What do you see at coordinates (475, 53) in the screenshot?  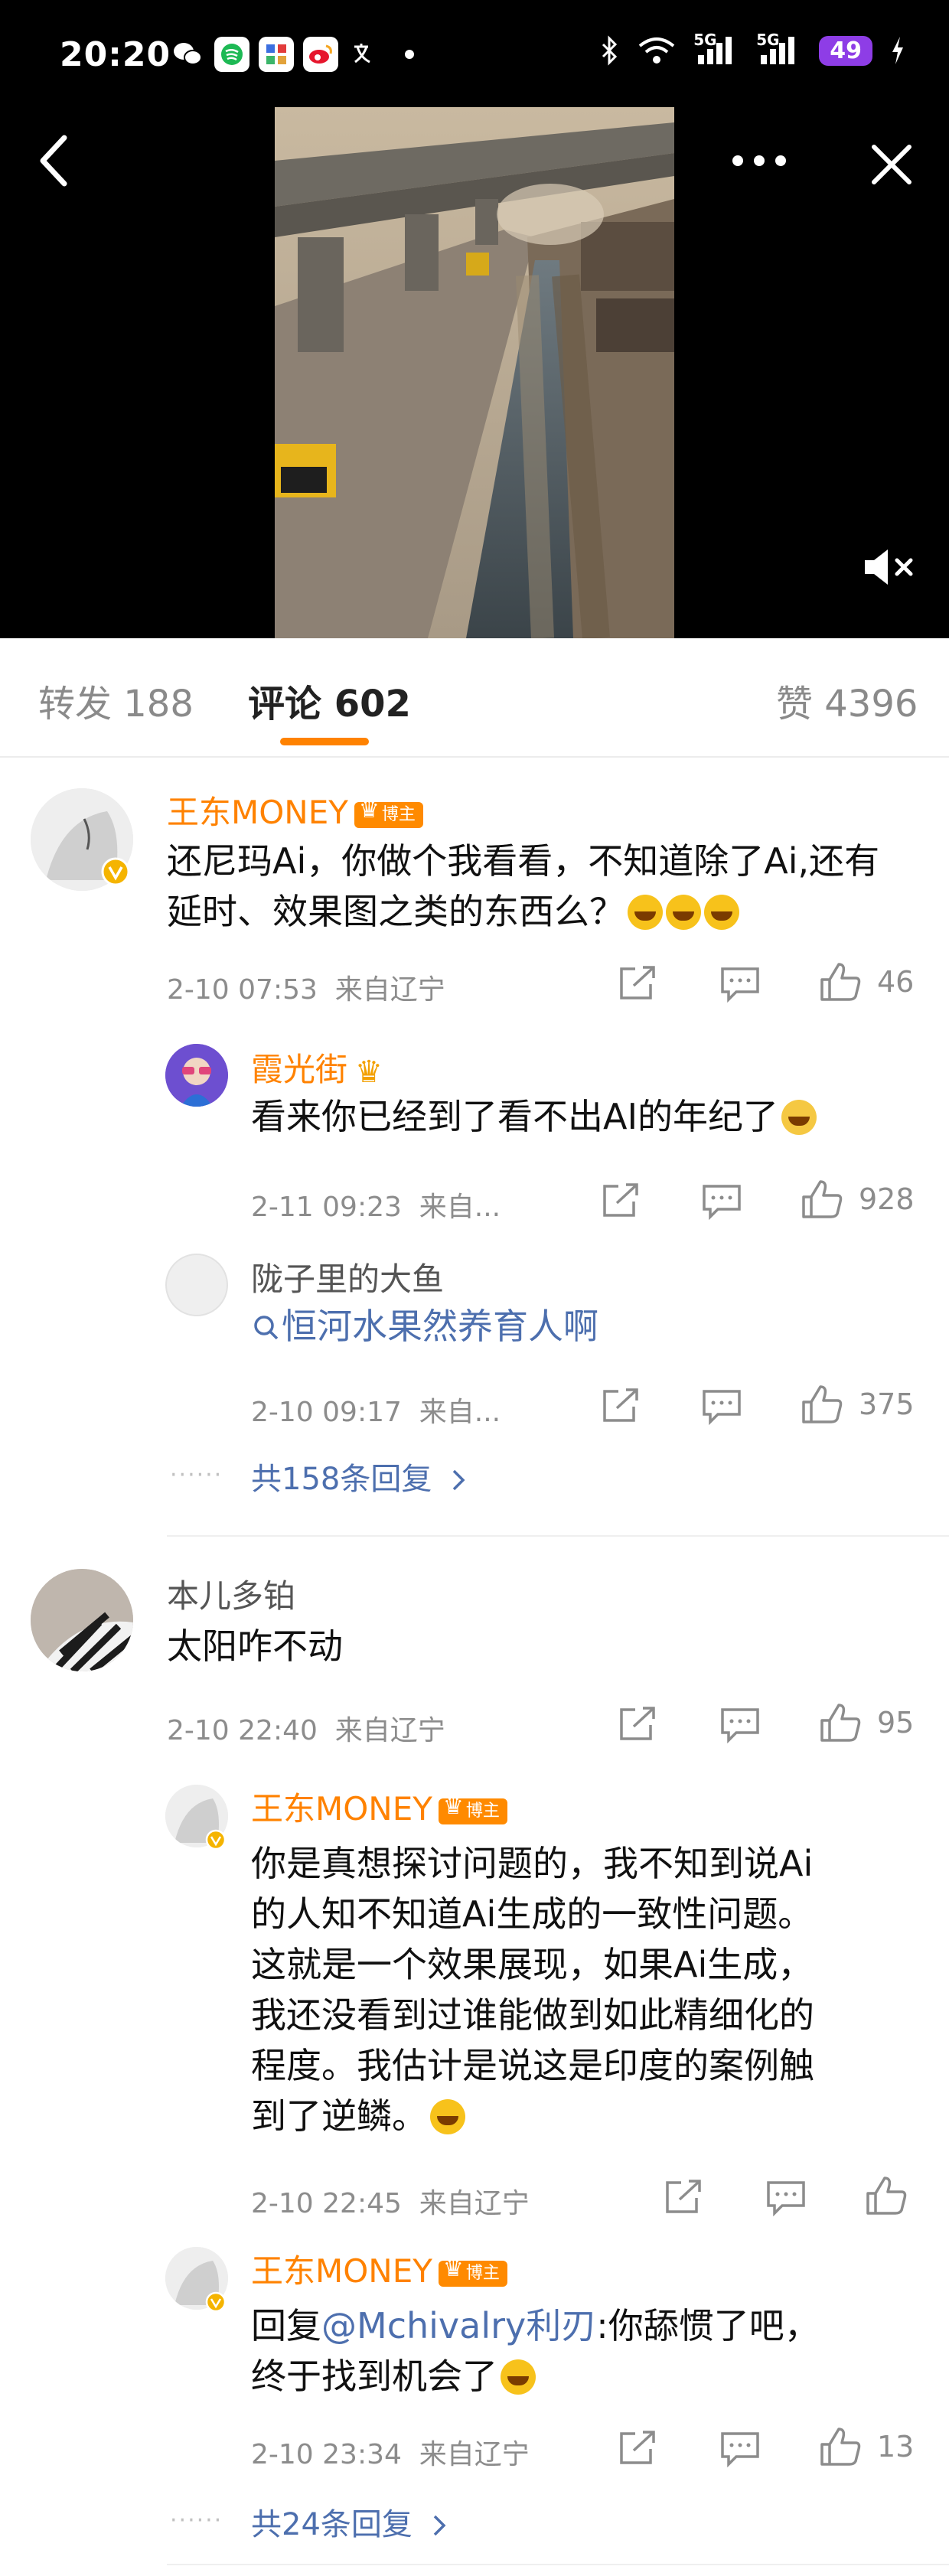 I see `status-bar: 20:20 5G 5G 49` at bounding box center [475, 53].